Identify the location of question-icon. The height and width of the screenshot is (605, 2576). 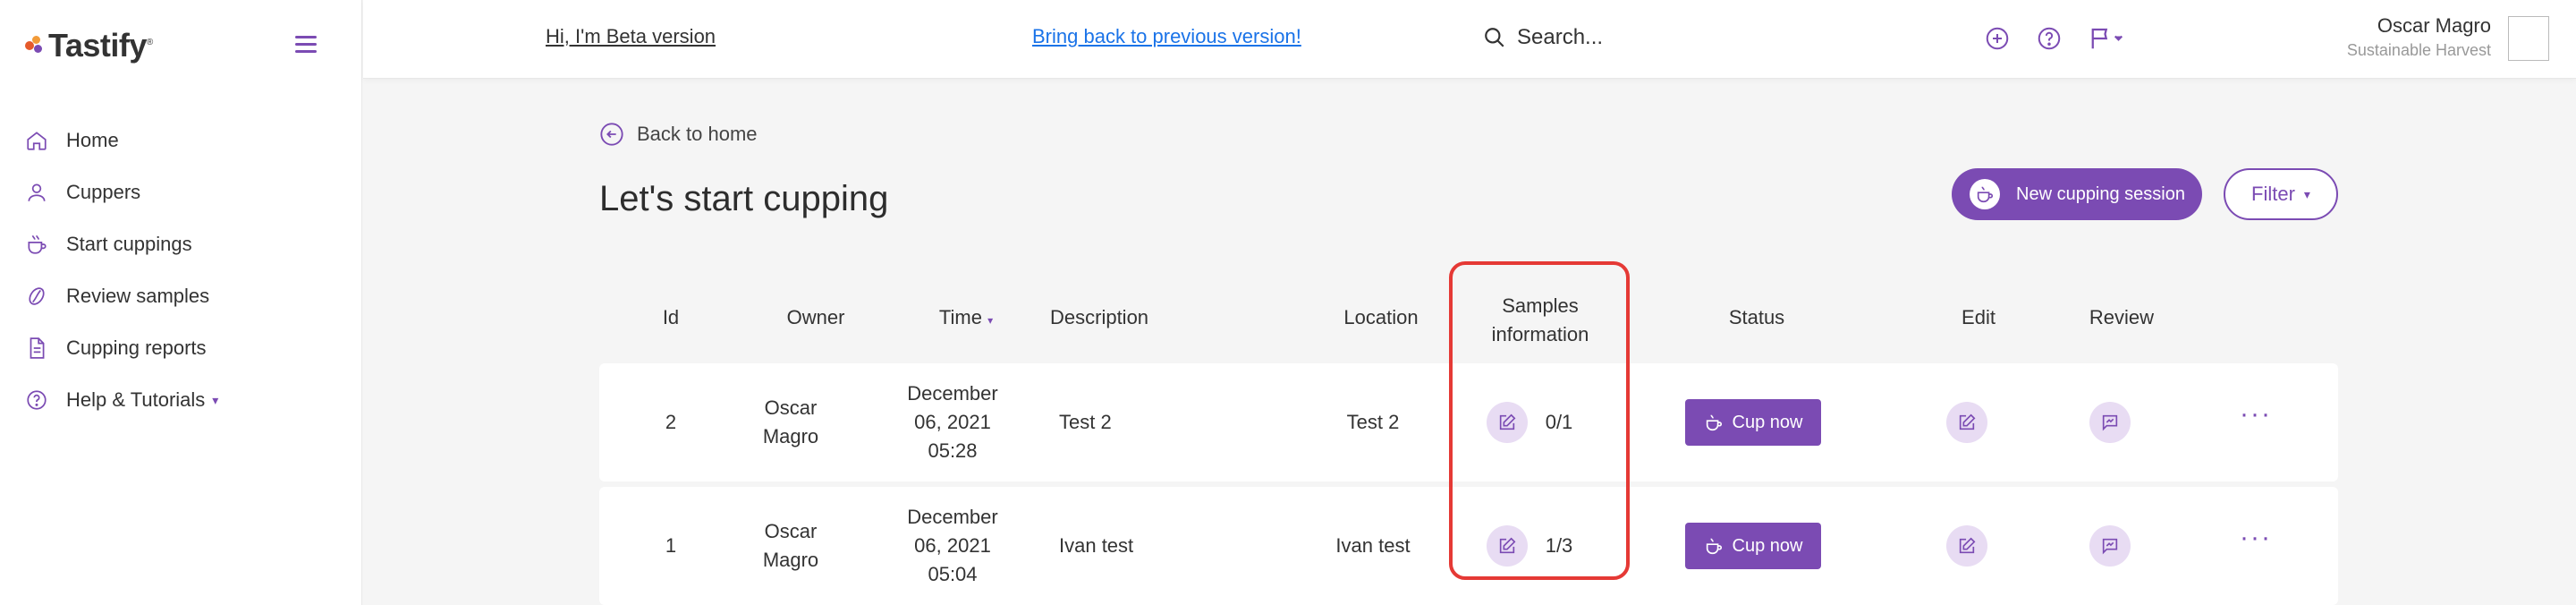
(37, 400).